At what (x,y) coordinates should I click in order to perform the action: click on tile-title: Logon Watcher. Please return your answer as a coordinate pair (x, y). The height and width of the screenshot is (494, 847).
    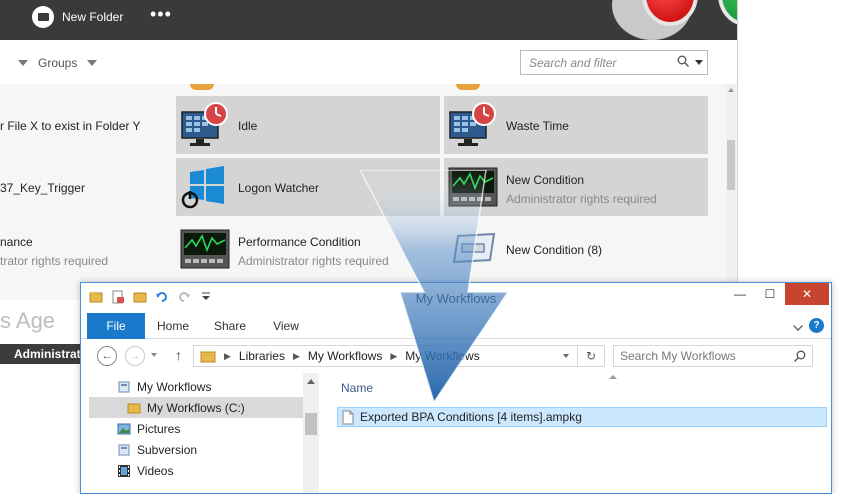
    Looking at the image, I should click on (278, 188).